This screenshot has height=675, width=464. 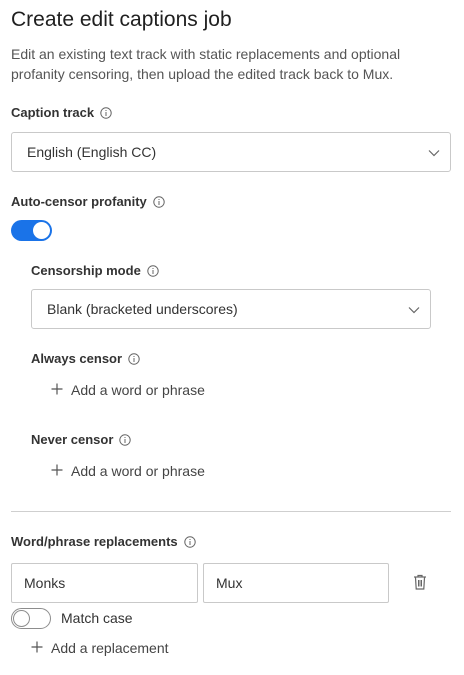 What do you see at coordinates (104, 583) in the screenshot?
I see `replacement-find-input` at bounding box center [104, 583].